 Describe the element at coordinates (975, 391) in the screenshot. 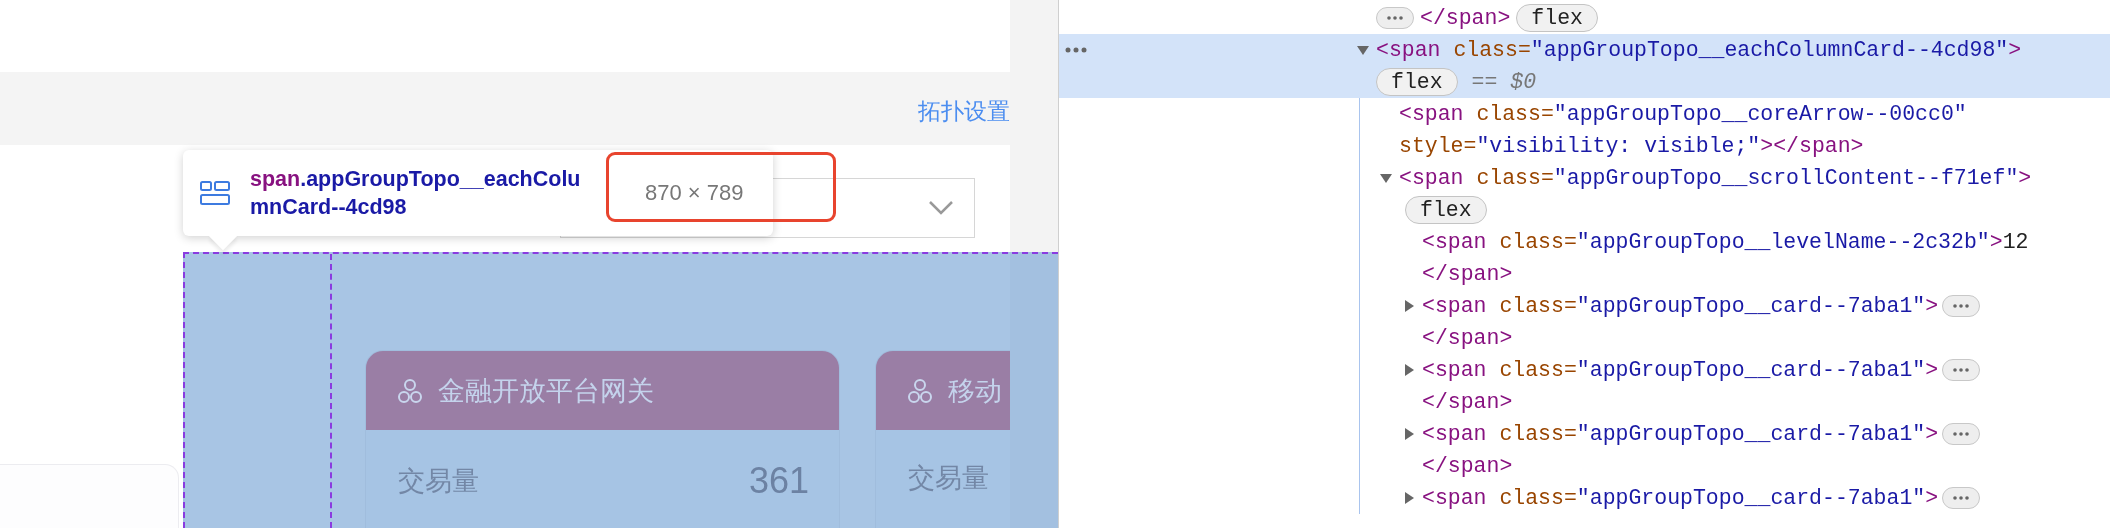

I see `card-title: 移动` at that location.